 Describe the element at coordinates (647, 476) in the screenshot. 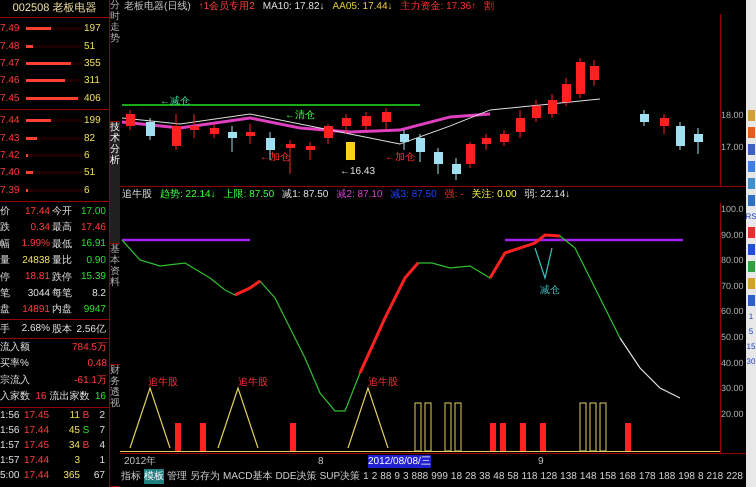

I see `indicator-tab: 178` at that location.